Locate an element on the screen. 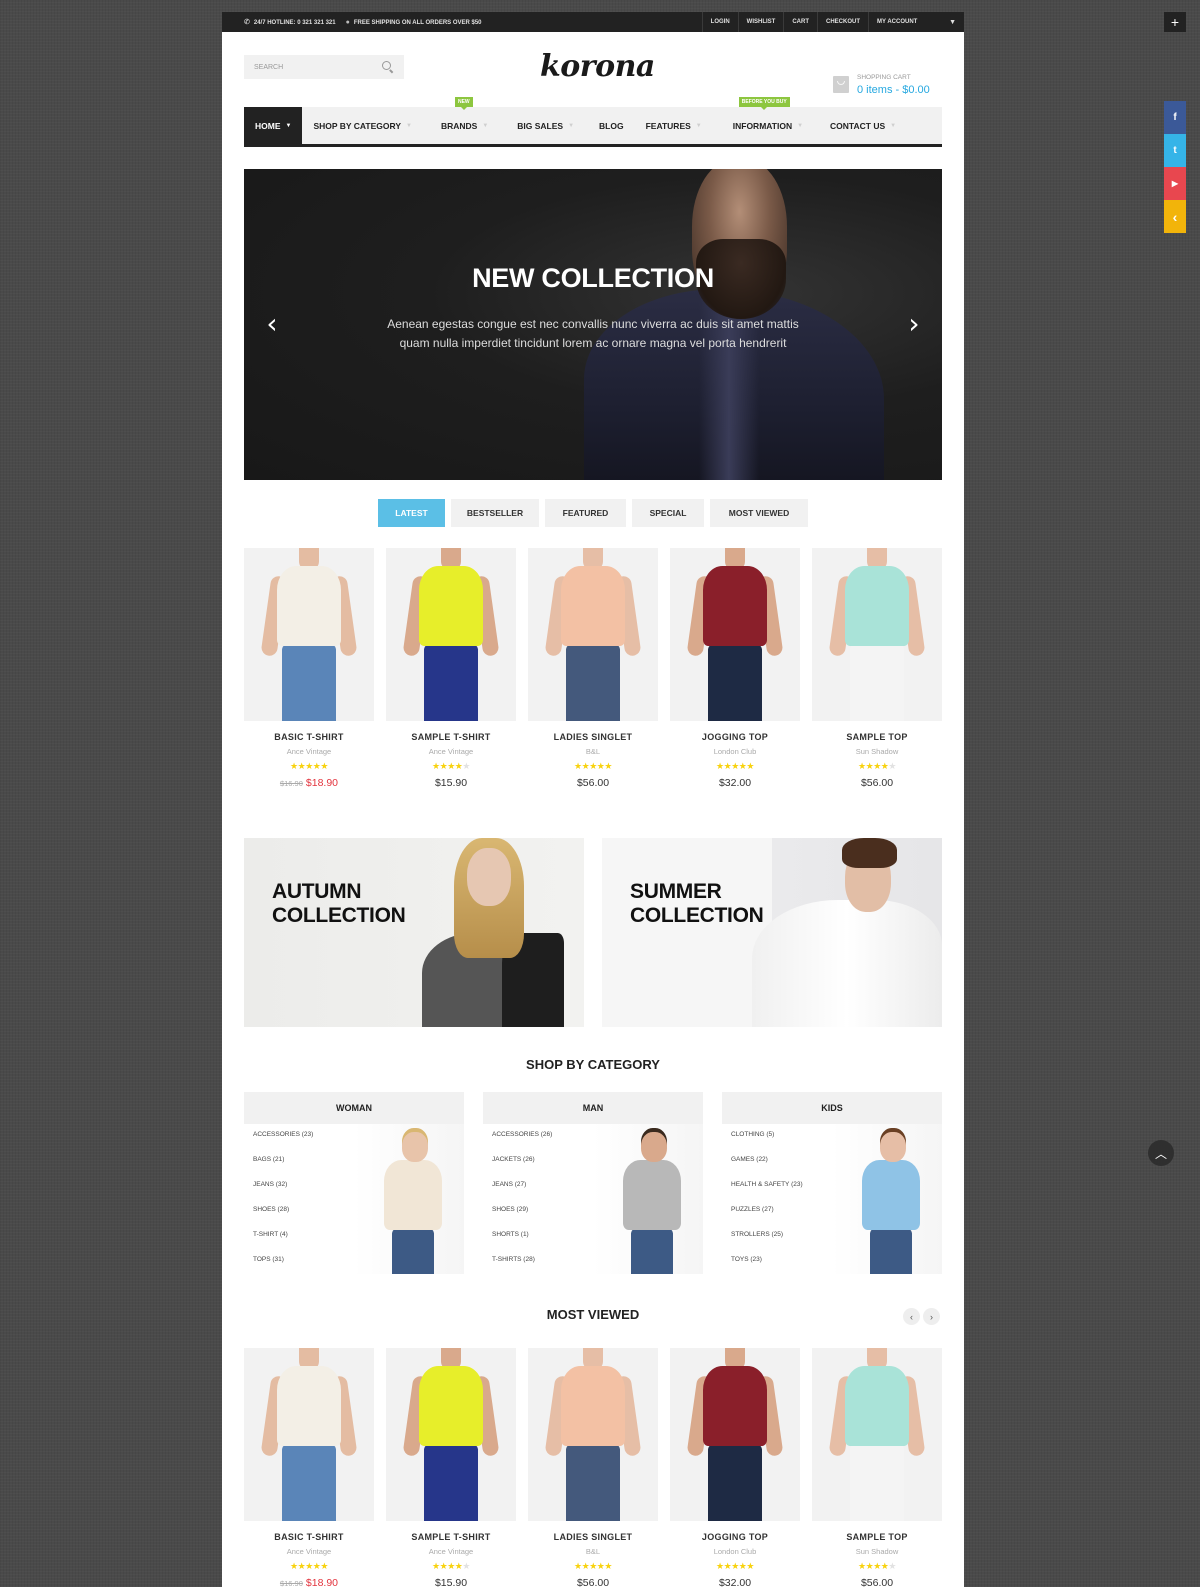 This screenshot has width=1200, height=1587. nav-shop-by-category: SHOP BY CATEGORY ▼ is located at coordinates (362, 125).